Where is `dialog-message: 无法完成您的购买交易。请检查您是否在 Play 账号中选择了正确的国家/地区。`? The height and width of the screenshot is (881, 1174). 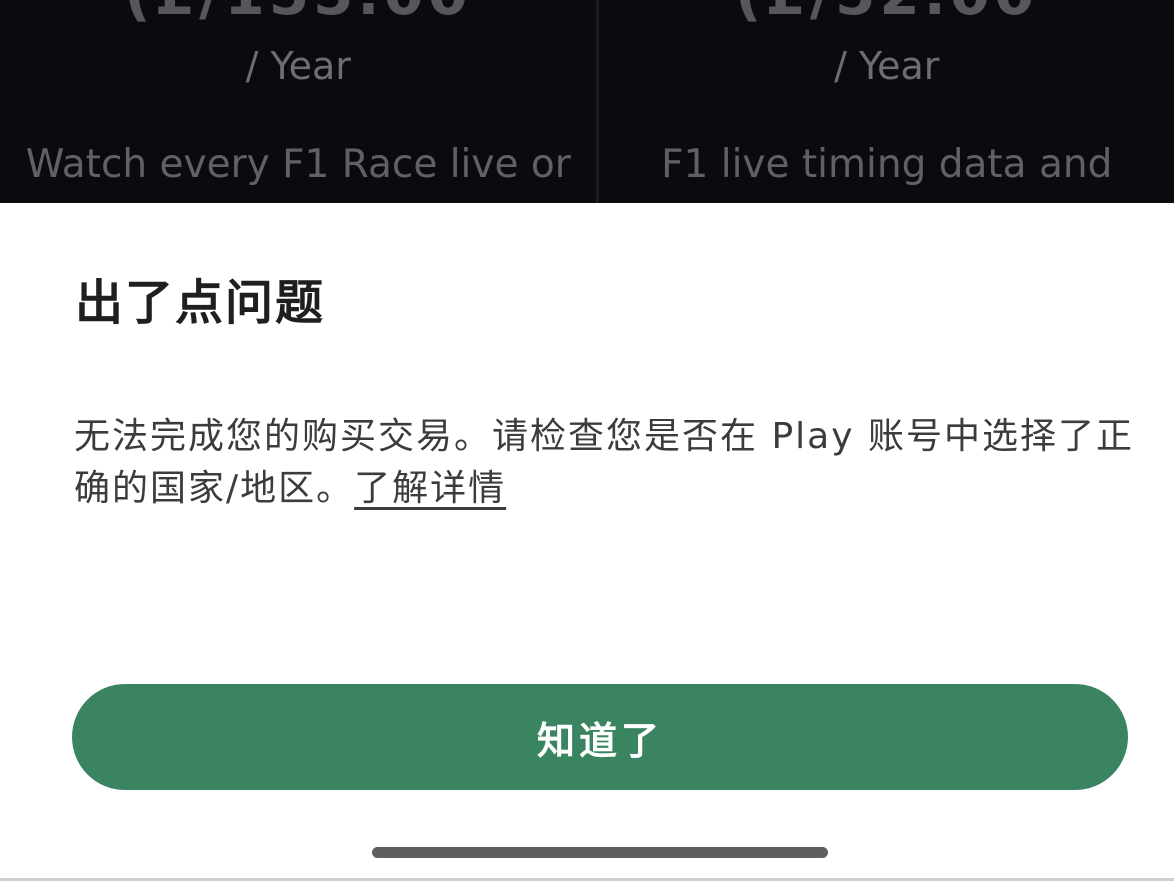
dialog-message: 无法完成您的购买交易。请检查您是否在 Play 账号中选择了正确的国家/地区。 is located at coordinates (604, 462).